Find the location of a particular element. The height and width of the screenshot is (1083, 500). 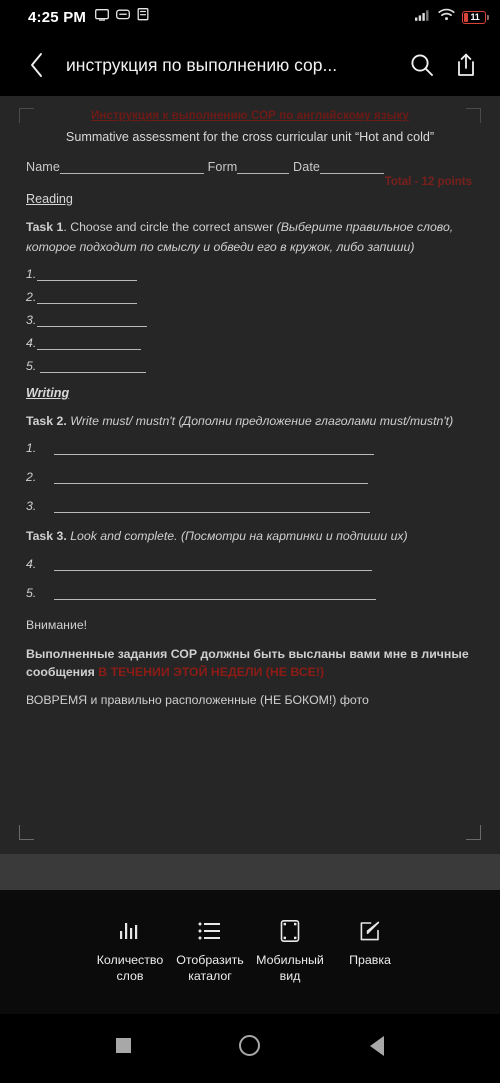

edit-label: Правка is located at coordinates (370, 960).